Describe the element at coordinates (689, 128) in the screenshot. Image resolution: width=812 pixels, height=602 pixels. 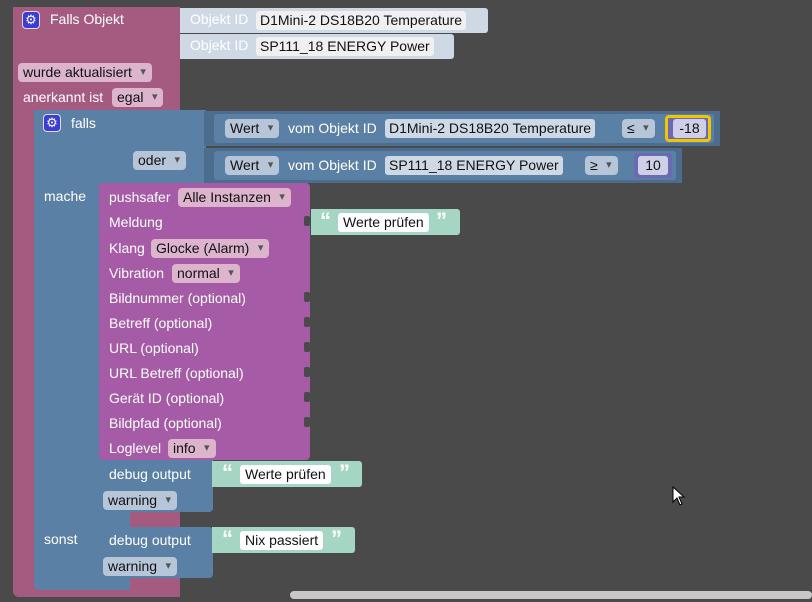
I see `number-input-1: -18` at that location.